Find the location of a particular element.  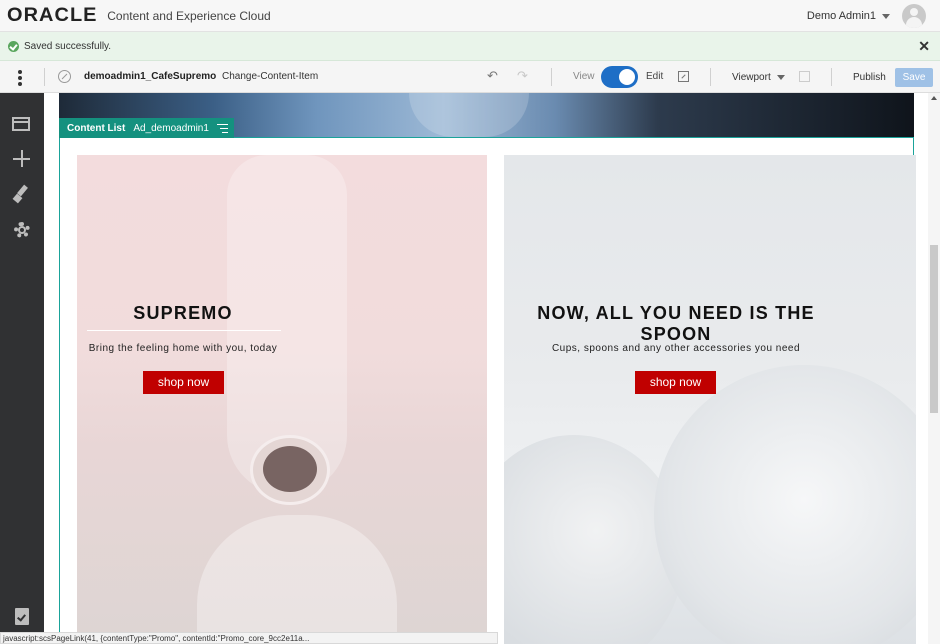

view-mode-label: View is located at coordinates (584, 76).